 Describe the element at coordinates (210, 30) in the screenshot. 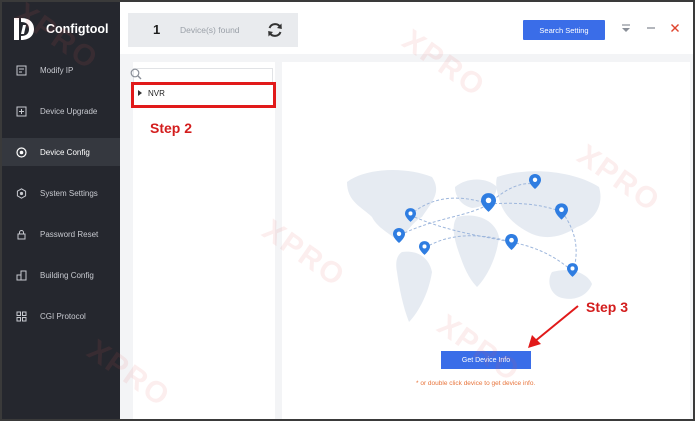

I see `device-found-label: Device(s) found` at that location.